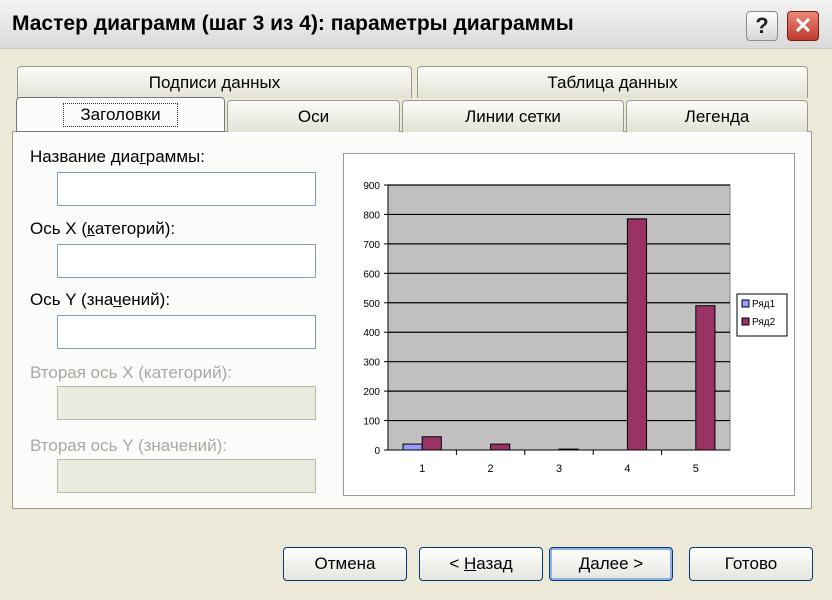  I want to click on tab-data-labels: Подписи данных, so click(214, 82).